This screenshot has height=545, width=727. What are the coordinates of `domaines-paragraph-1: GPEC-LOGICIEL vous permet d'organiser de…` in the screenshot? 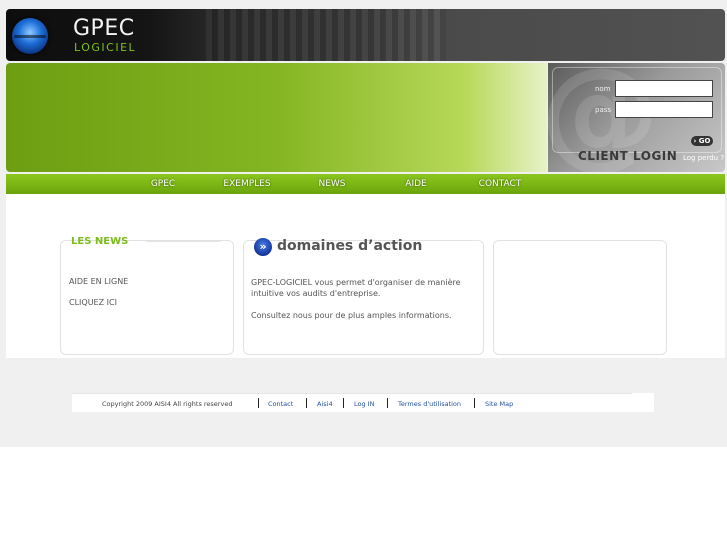 It's located at (356, 288).